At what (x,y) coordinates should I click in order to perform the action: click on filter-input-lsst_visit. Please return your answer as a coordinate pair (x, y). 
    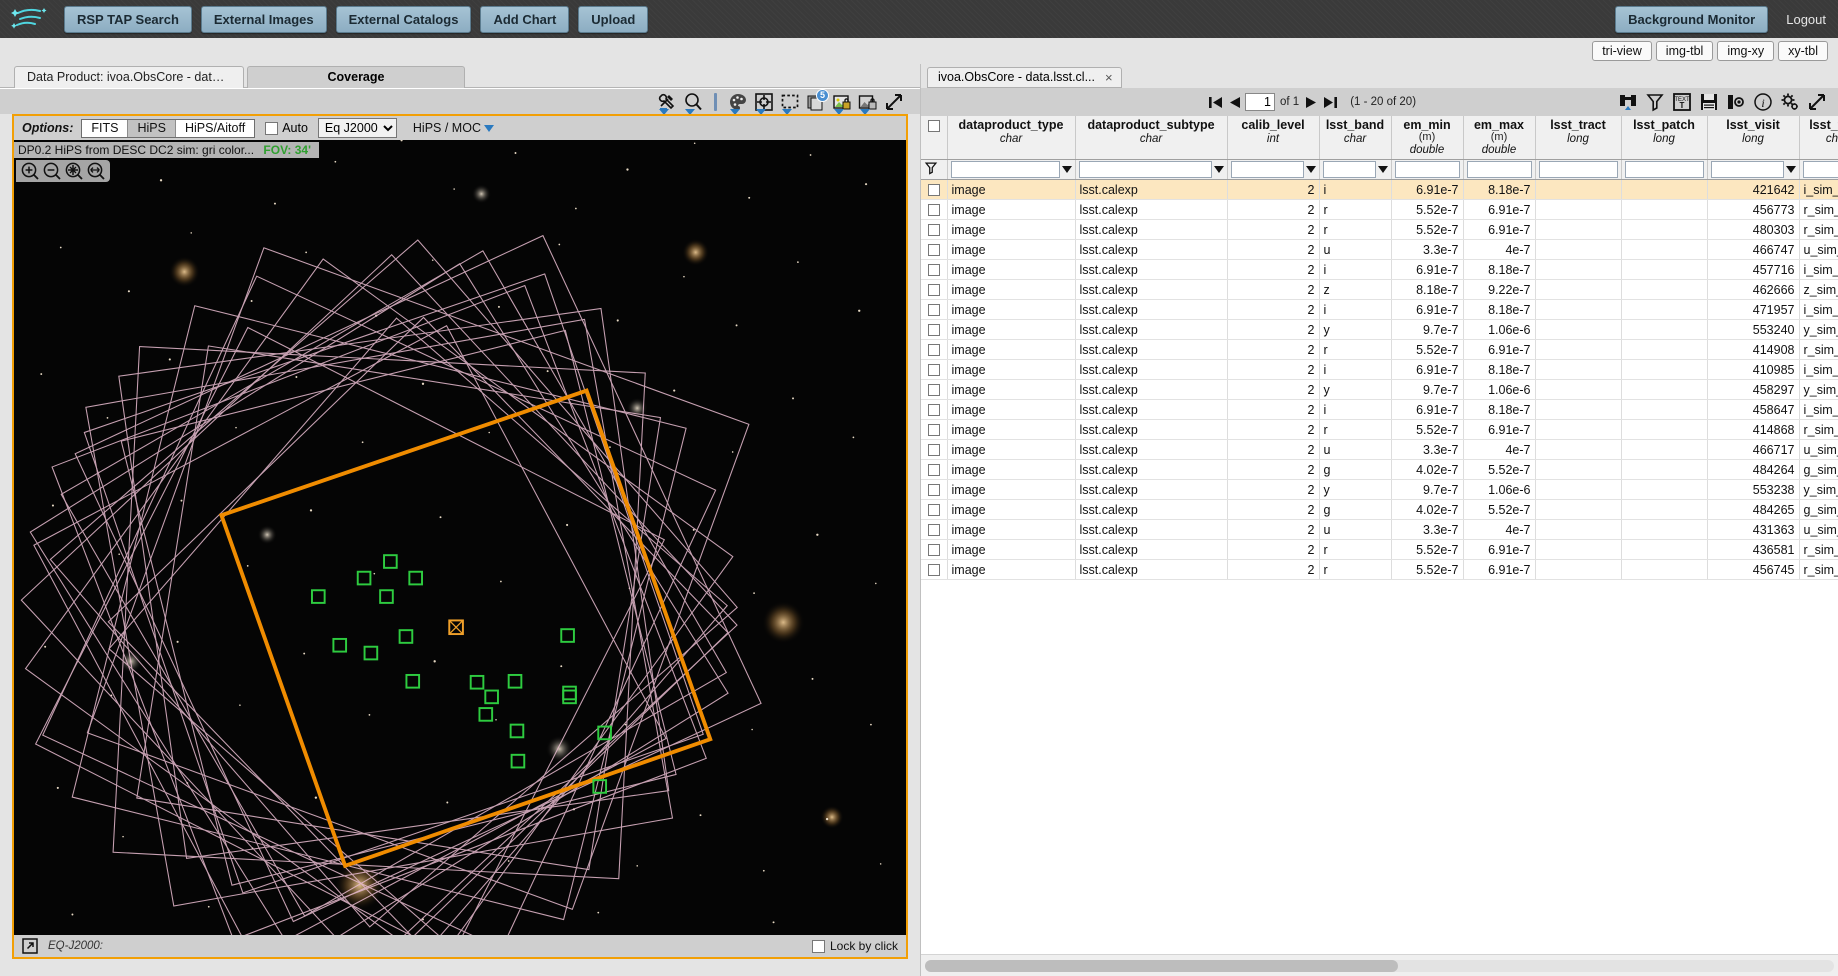
    Looking at the image, I should click on (1747, 169).